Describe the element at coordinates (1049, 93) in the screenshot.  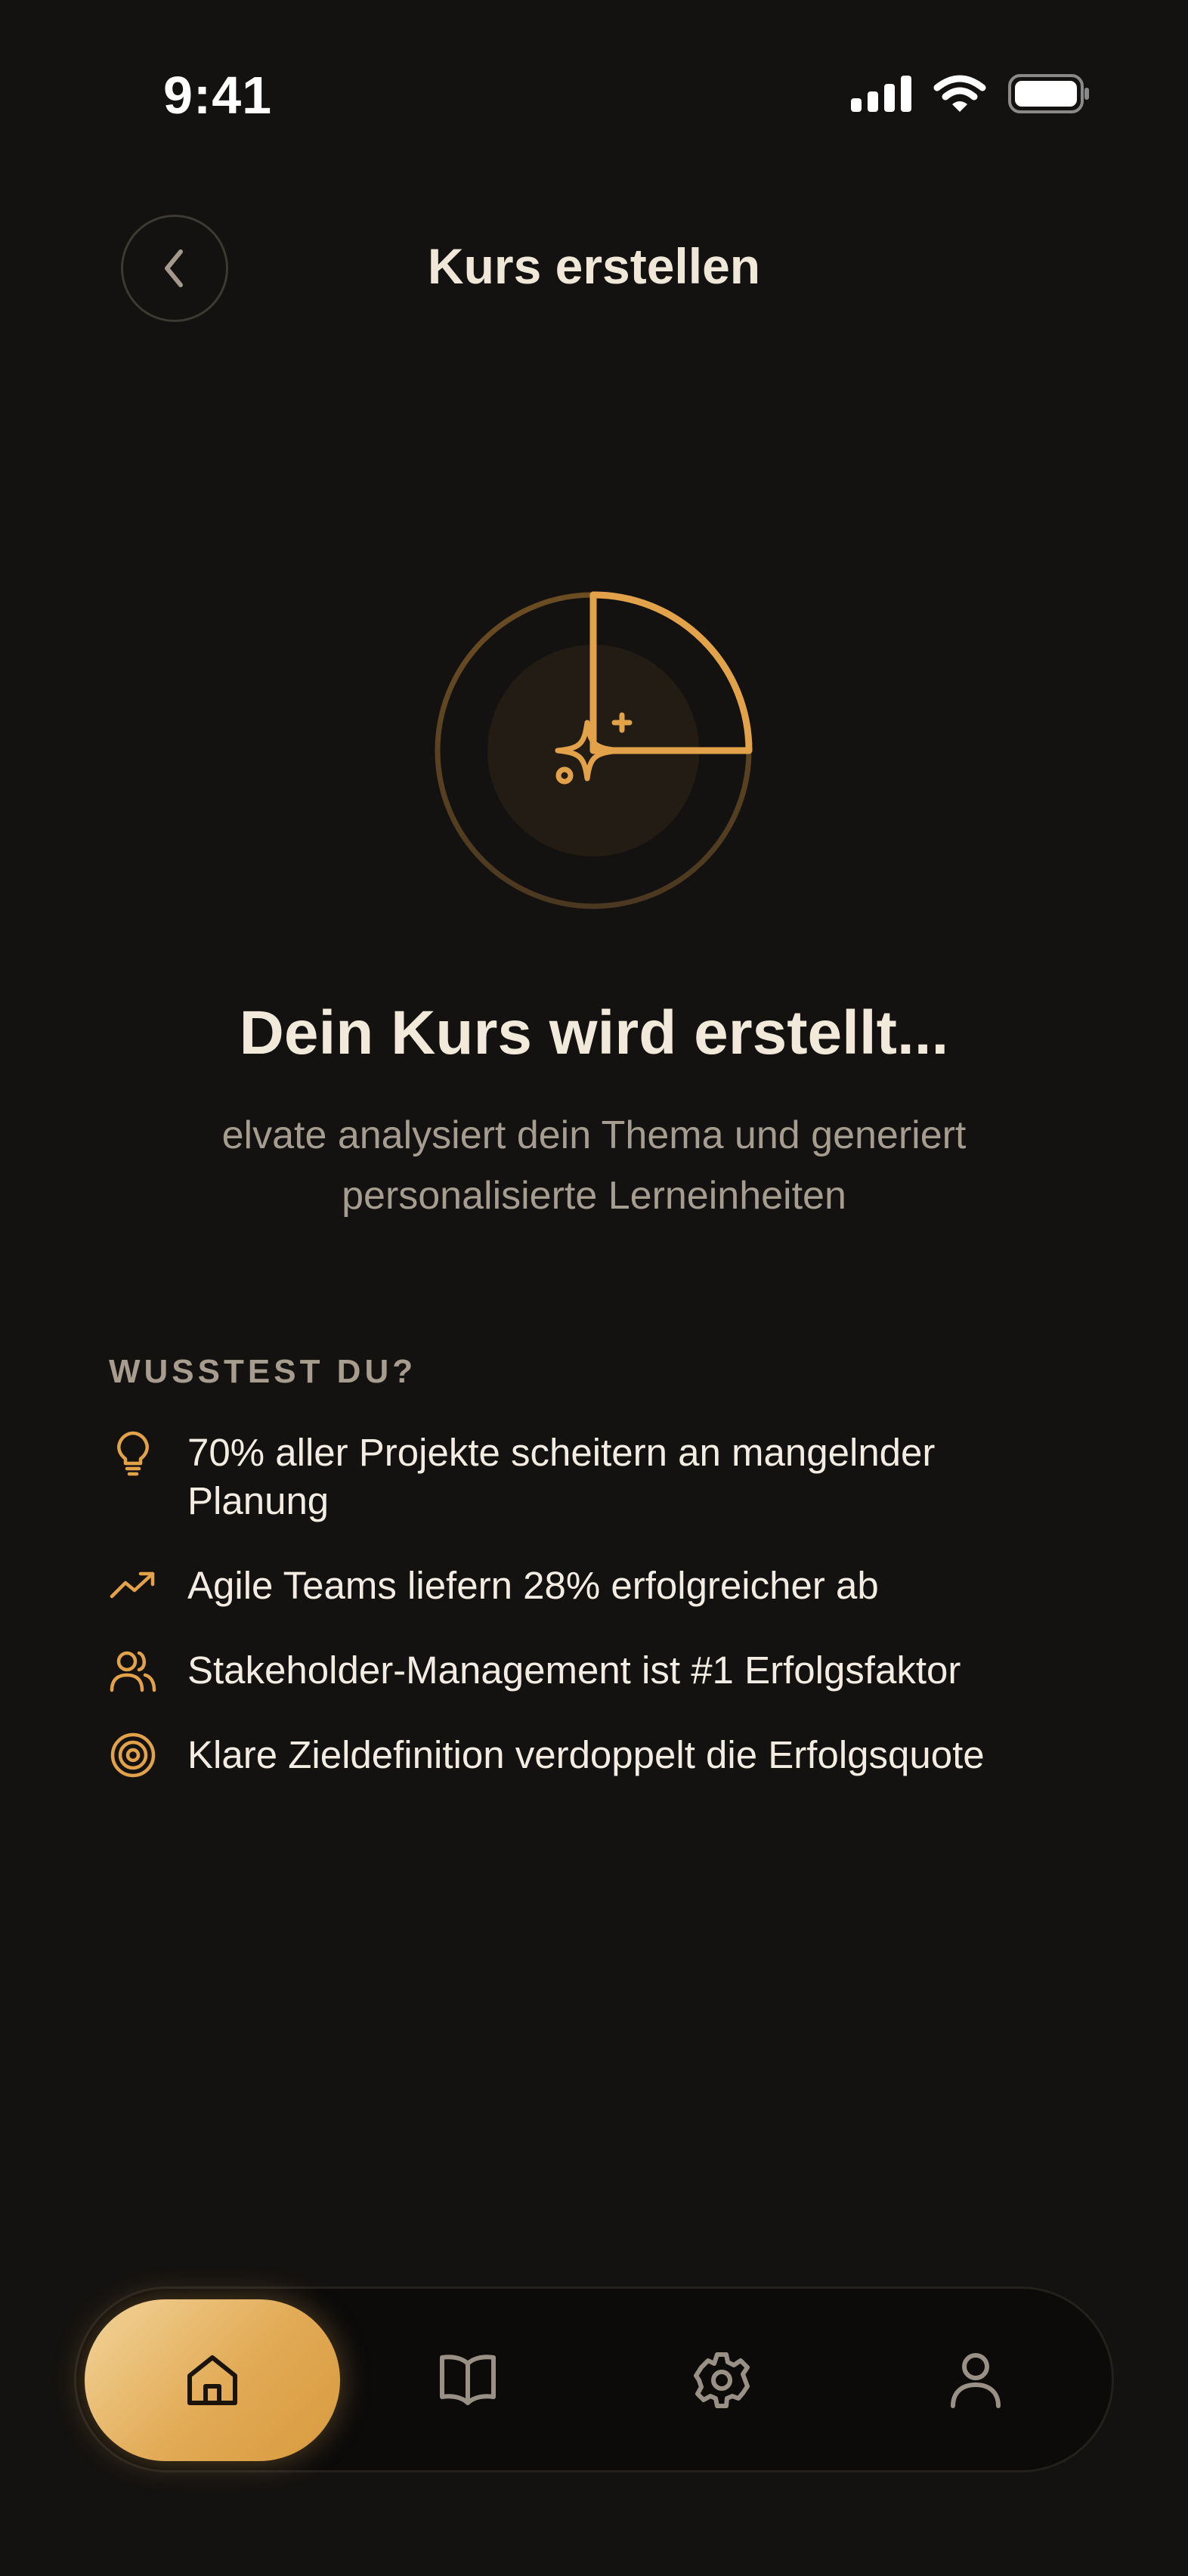
I see `battery-icon` at that location.